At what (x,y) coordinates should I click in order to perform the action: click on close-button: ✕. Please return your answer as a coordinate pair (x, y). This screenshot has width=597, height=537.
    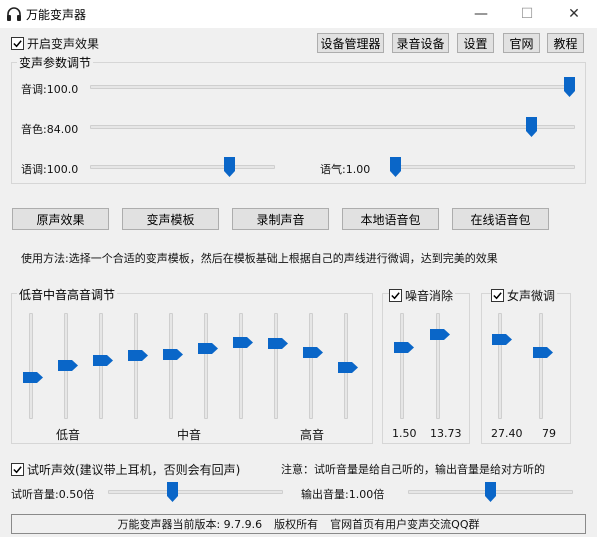
    Looking at the image, I should click on (574, 14).